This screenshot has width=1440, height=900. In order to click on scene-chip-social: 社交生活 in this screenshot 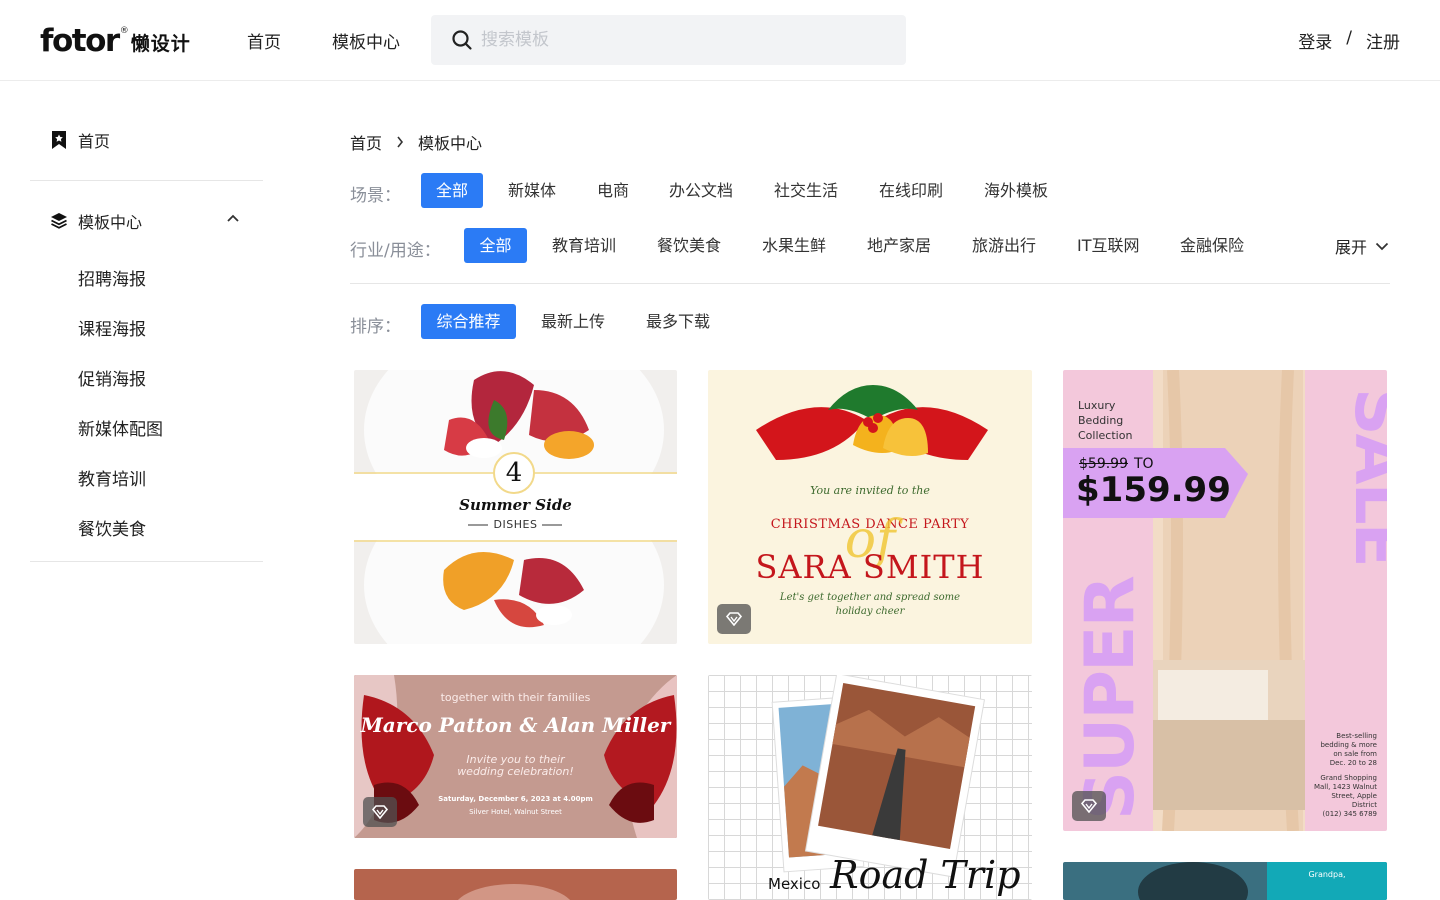, I will do `click(806, 190)`.